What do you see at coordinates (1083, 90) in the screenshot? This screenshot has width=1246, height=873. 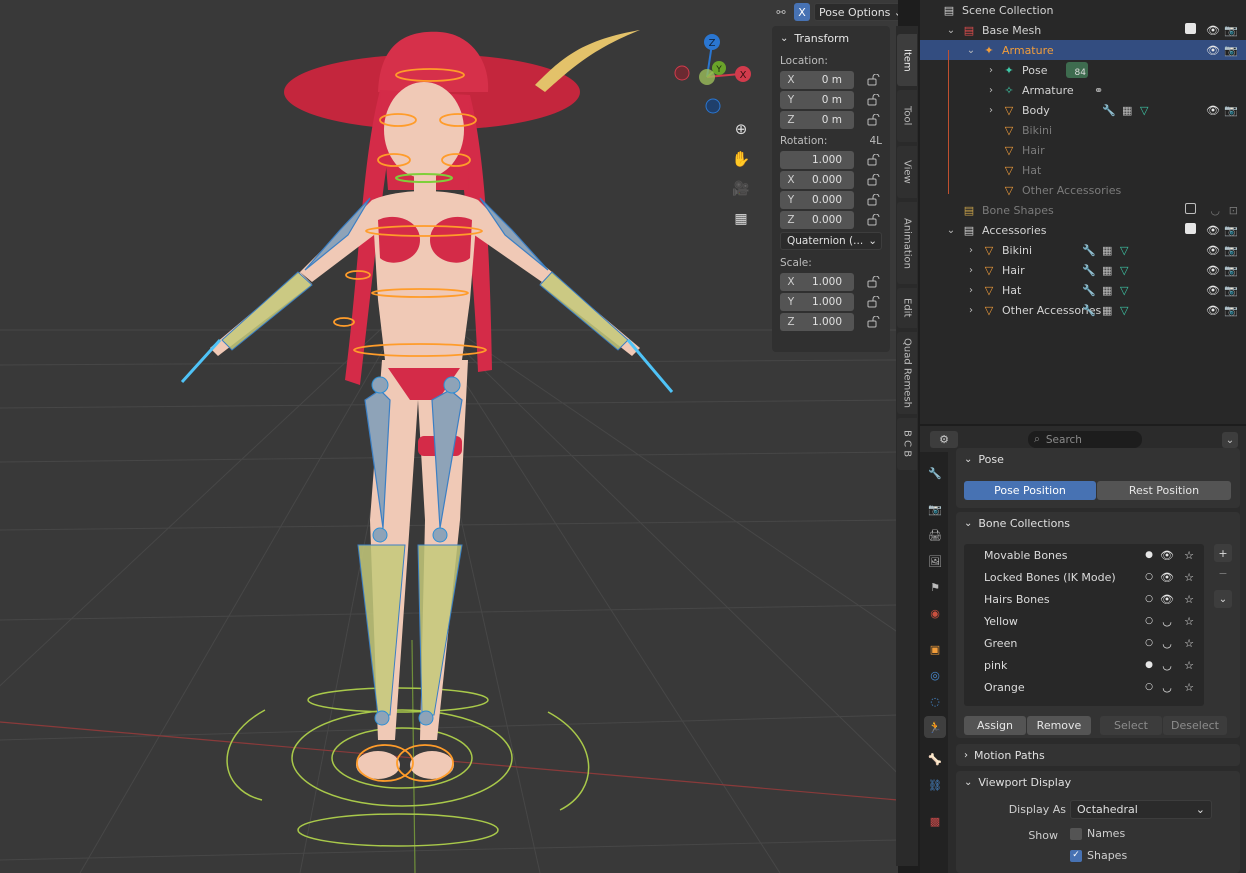 I see `outliner-row: › ✧ Armature ⚭` at bounding box center [1083, 90].